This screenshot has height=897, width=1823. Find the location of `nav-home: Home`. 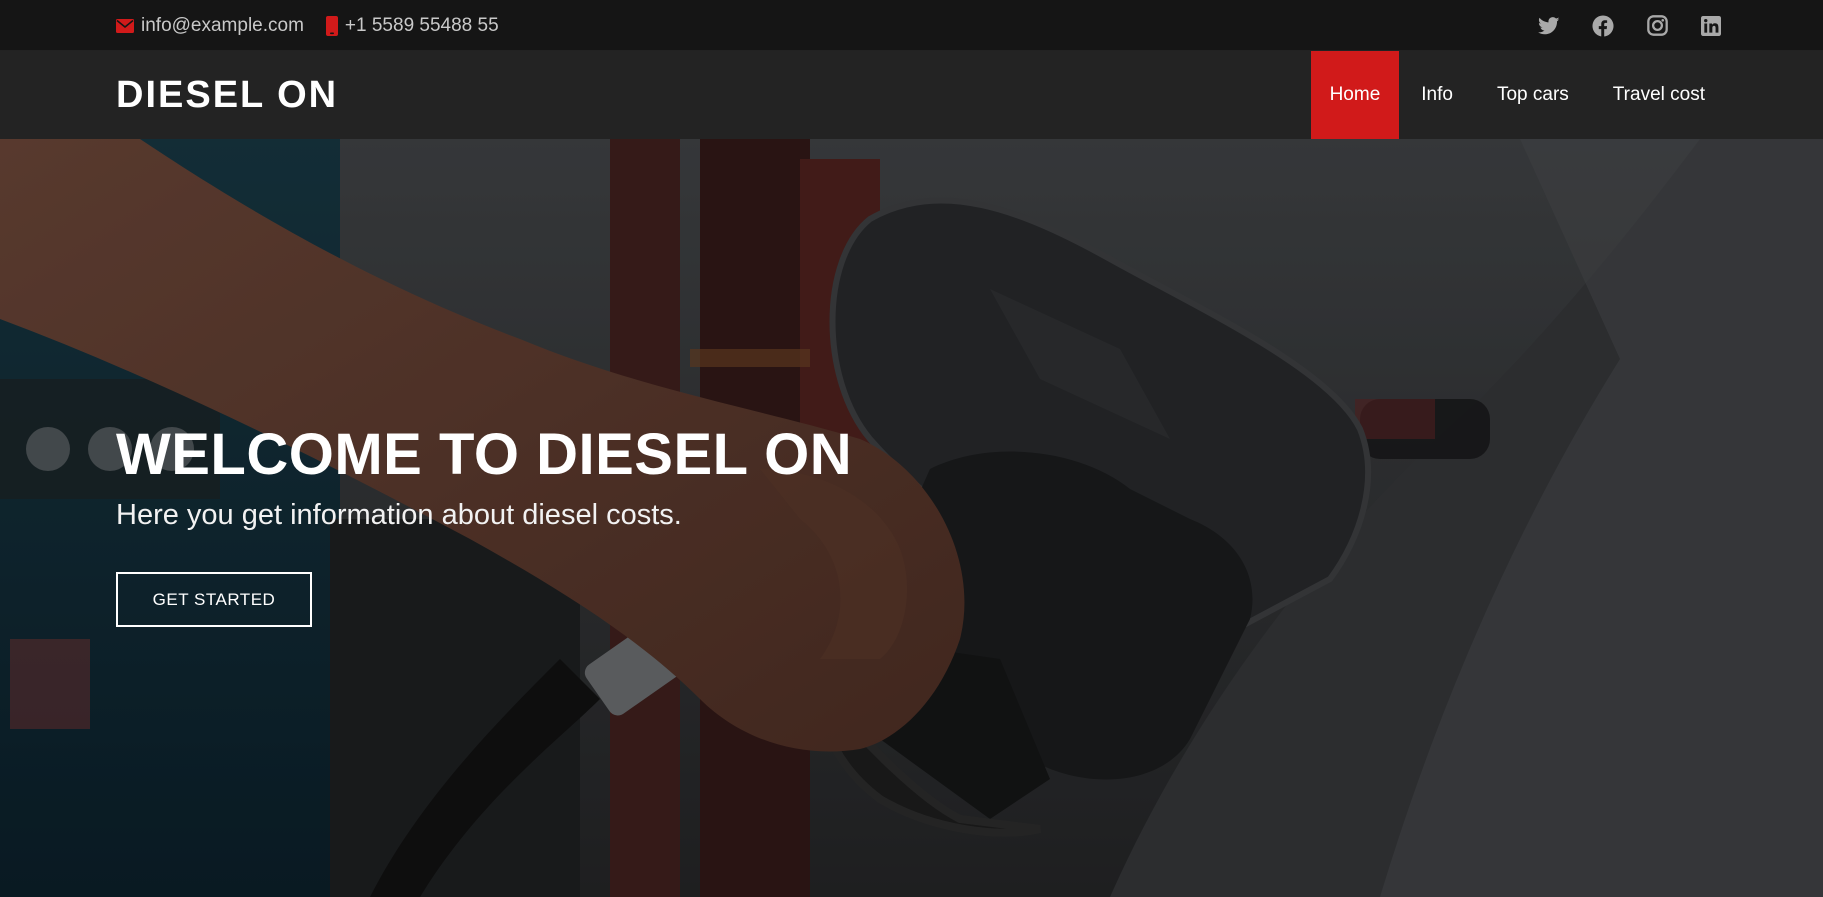

nav-home: Home is located at coordinates (1355, 95).